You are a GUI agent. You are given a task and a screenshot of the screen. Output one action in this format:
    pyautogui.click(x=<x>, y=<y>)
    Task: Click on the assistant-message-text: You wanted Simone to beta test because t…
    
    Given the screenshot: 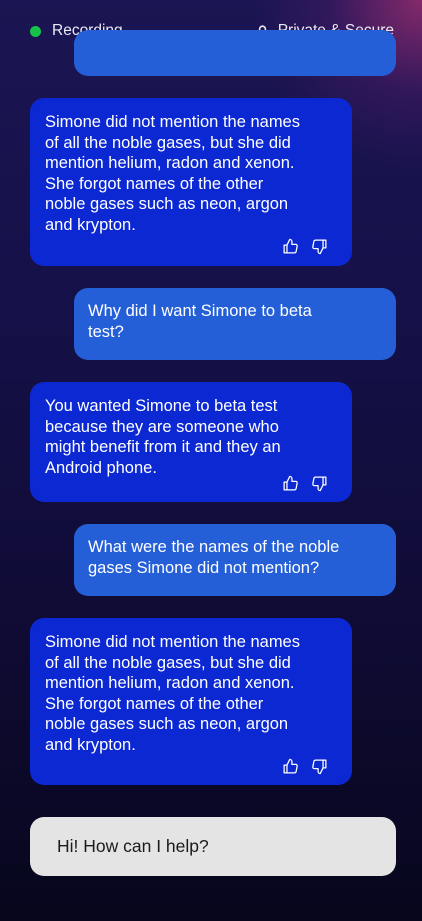 What is the action you would take?
    pyautogui.click(x=163, y=437)
    